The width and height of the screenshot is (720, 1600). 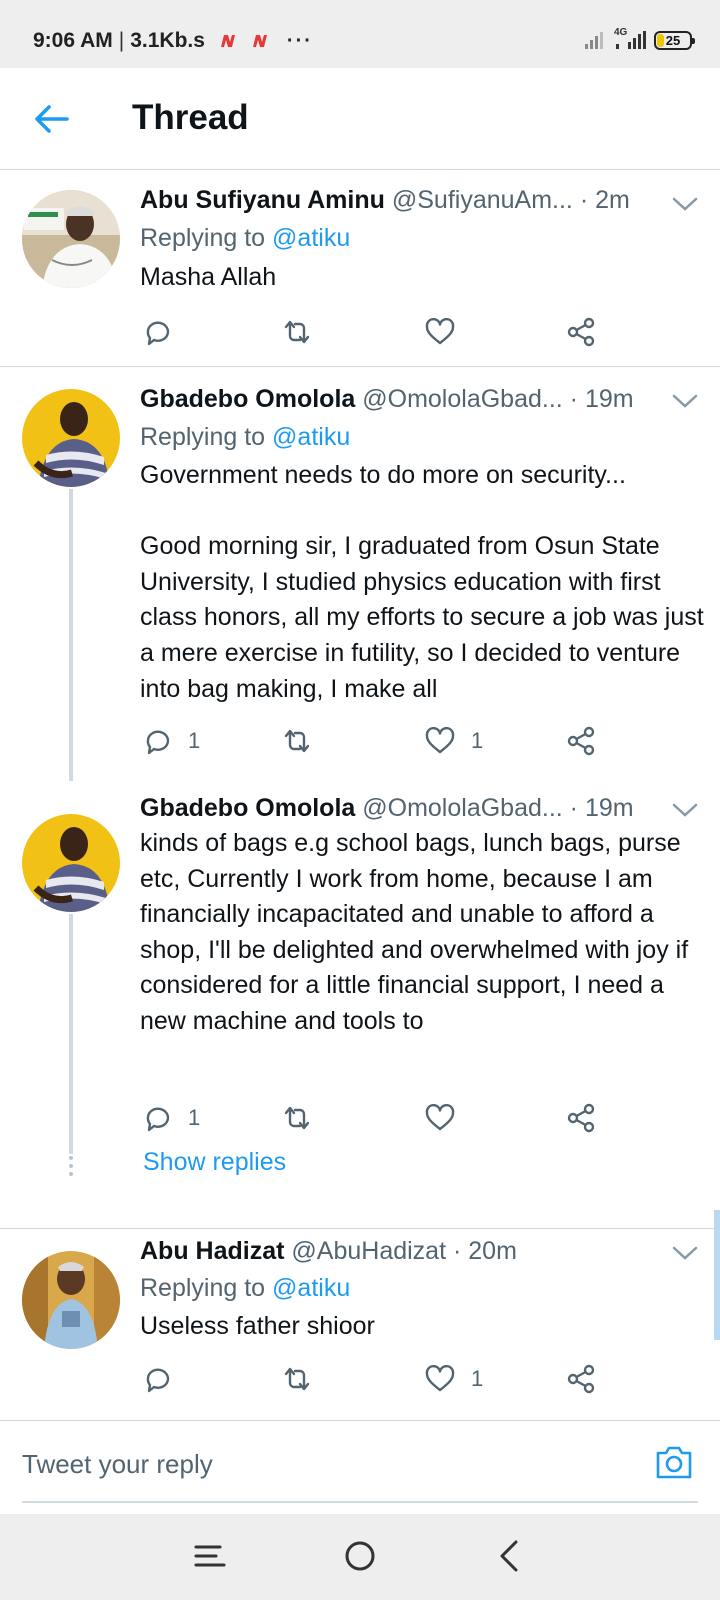 What do you see at coordinates (322, 1464) in the screenshot?
I see `tweet-reply-input` at bounding box center [322, 1464].